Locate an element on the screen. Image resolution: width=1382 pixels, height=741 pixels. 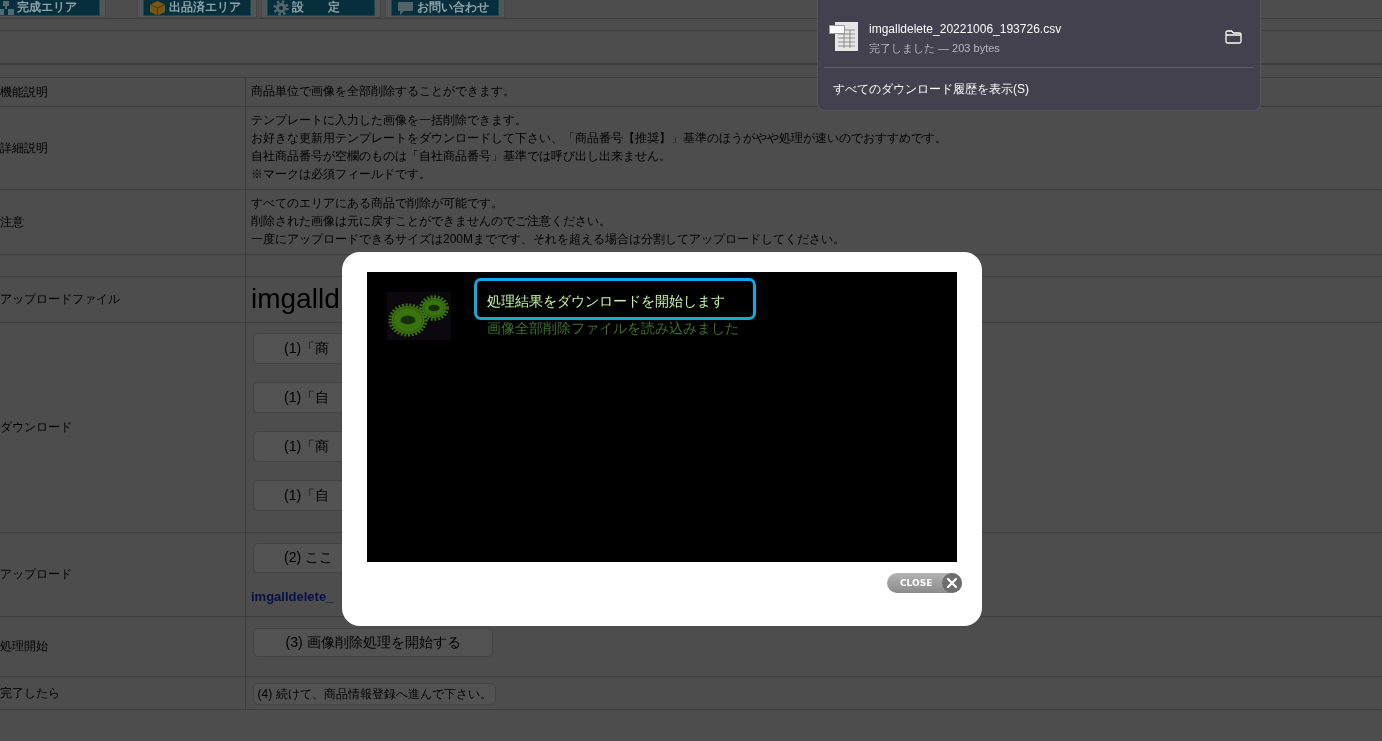
row-label: 詳細説明 is located at coordinates (24, 148).